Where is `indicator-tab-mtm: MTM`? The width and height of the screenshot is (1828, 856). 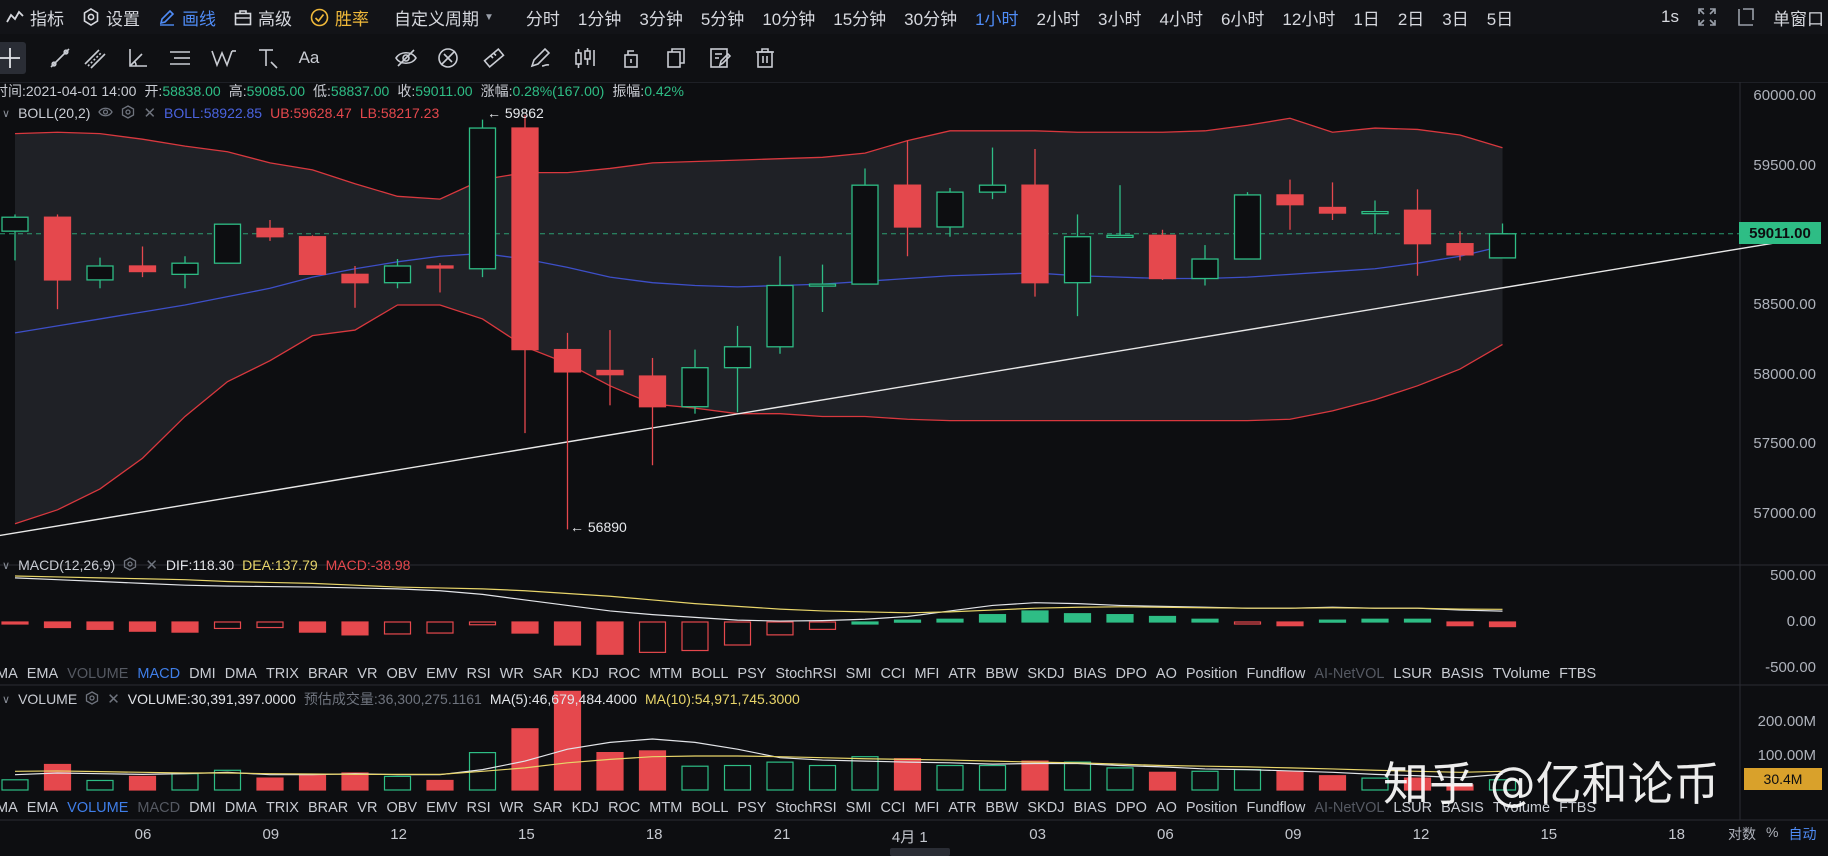
indicator-tab-mtm: MTM is located at coordinates (670, 808).